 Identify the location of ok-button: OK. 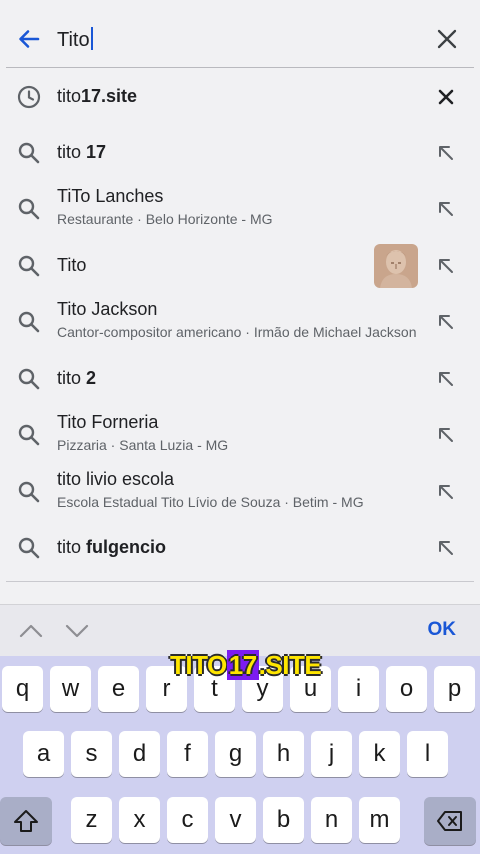
(442, 630).